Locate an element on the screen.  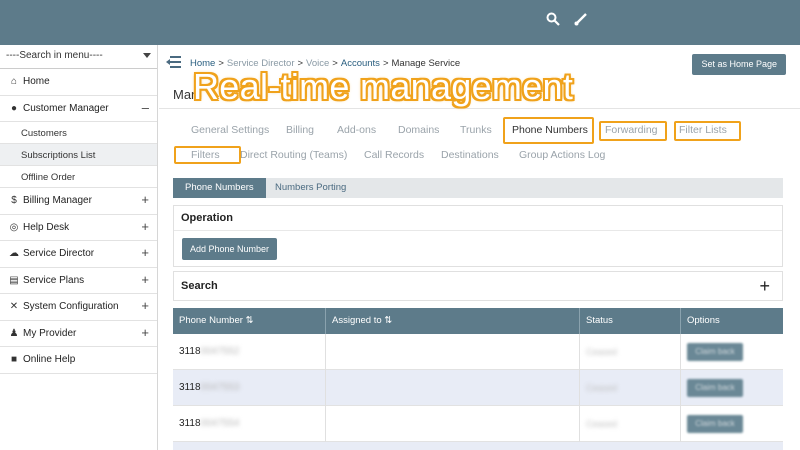
tab-domains: Domains is located at coordinates (418, 130).